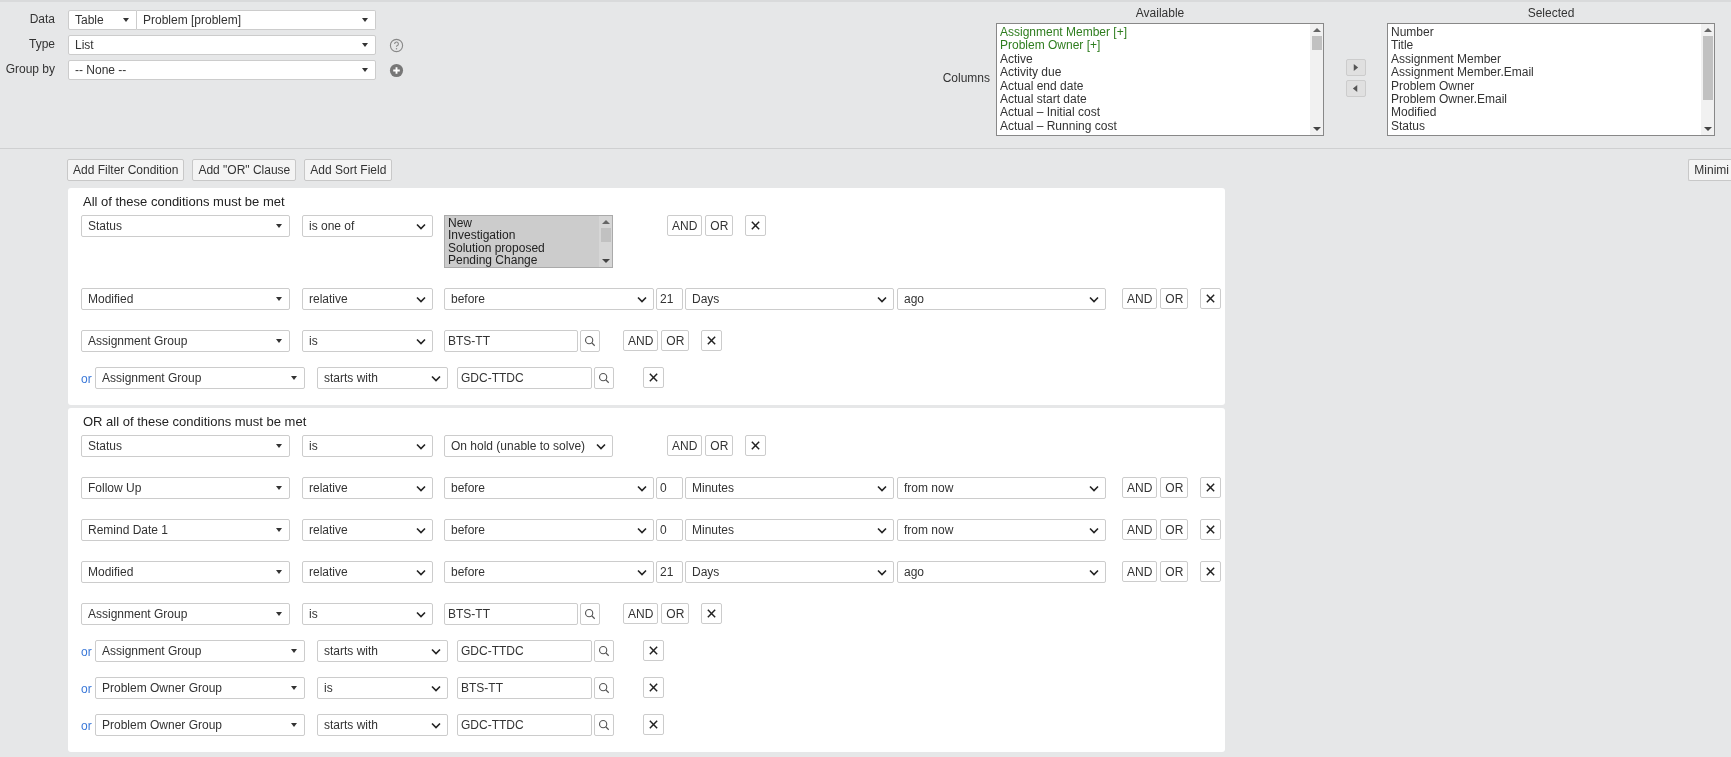  Describe the element at coordinates (1355, 88) in the screenshot. I see `move-left-button` at that location.